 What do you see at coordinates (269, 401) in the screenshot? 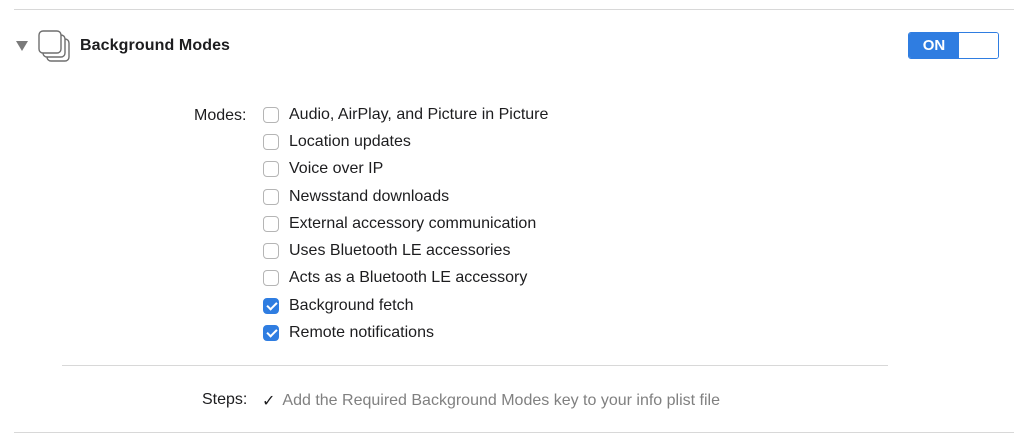
I see `checkmark-icon: ✓` at bounding box center [269, 401].